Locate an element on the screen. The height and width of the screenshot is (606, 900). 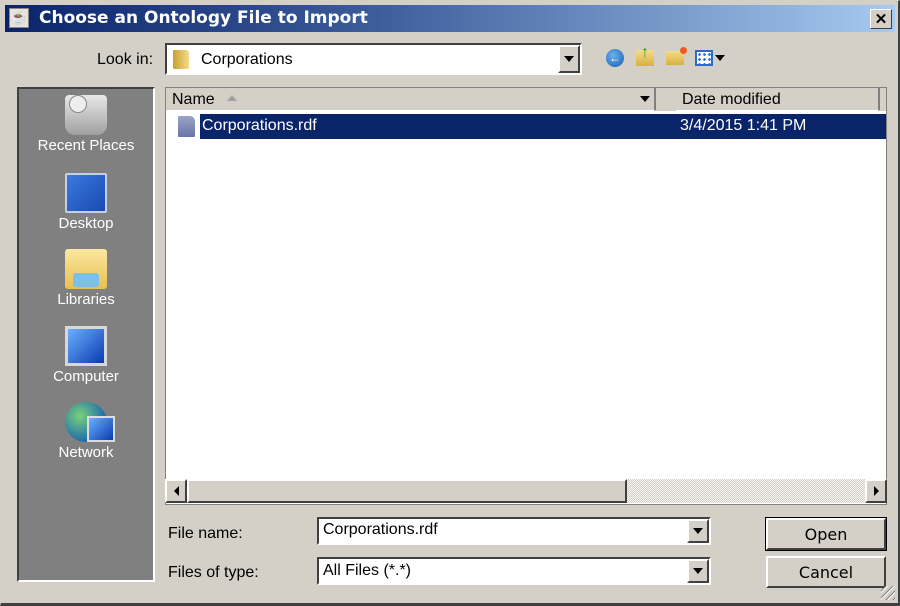
computer-icon is located at coordinates (86, 346).